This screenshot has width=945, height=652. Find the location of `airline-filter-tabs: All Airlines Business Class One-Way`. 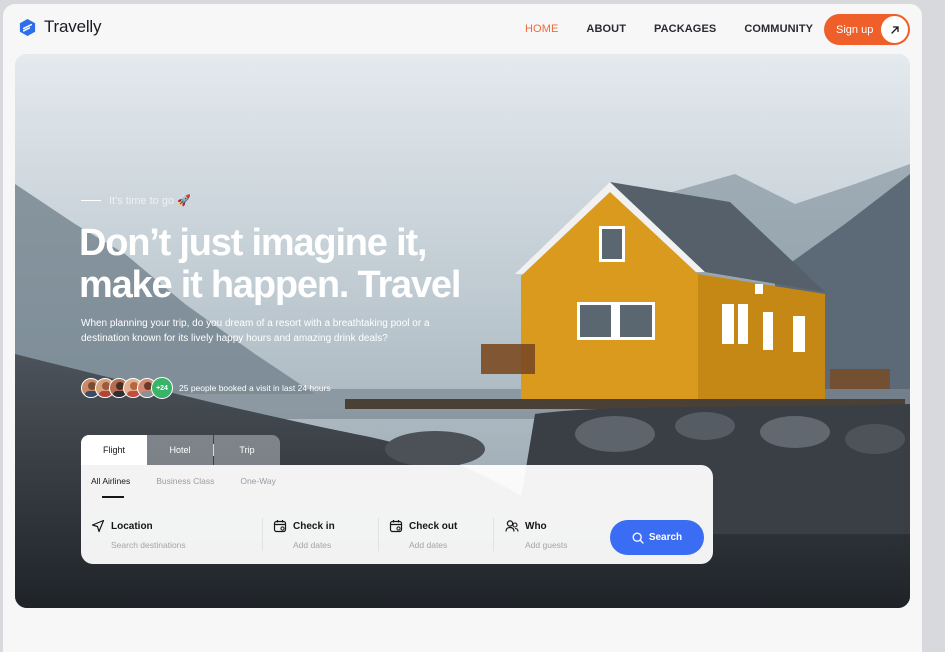

airline-filter-tabs: All Airlines Business Class One-Way is located at coordinates (196, 481).